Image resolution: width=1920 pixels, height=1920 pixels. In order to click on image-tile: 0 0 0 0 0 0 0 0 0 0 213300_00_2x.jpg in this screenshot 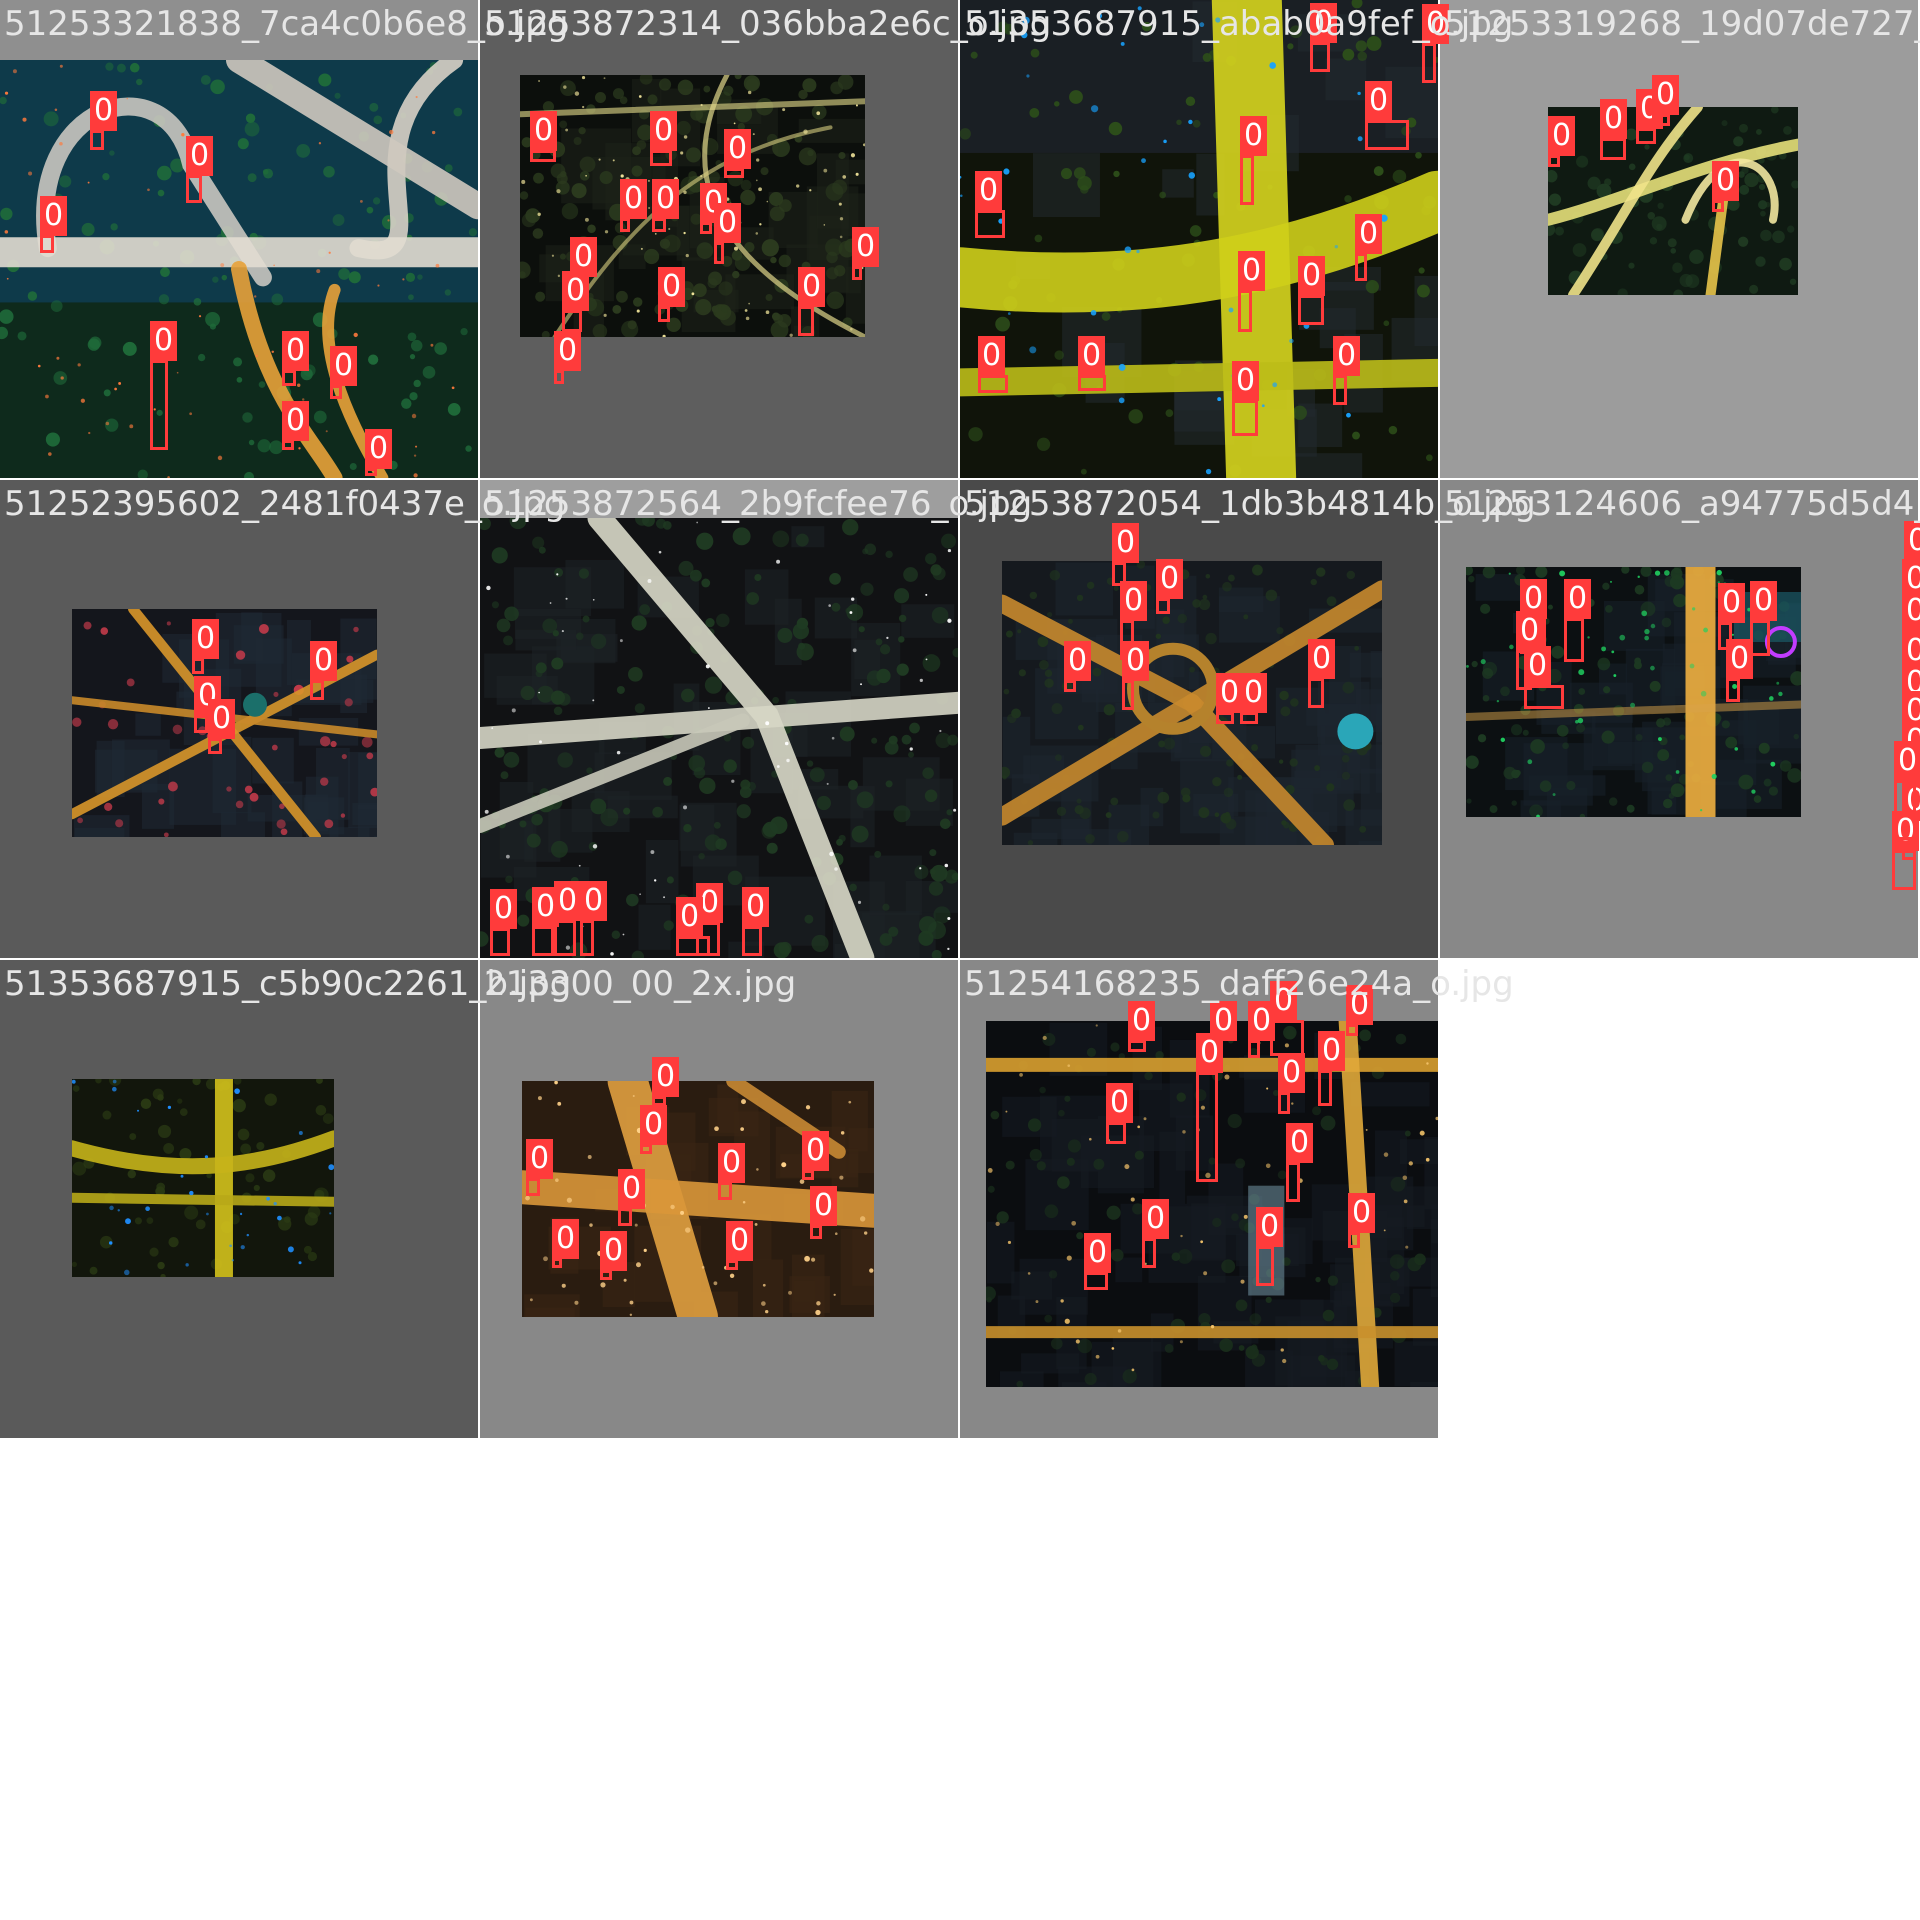, I will do `click(719, 1199)`.